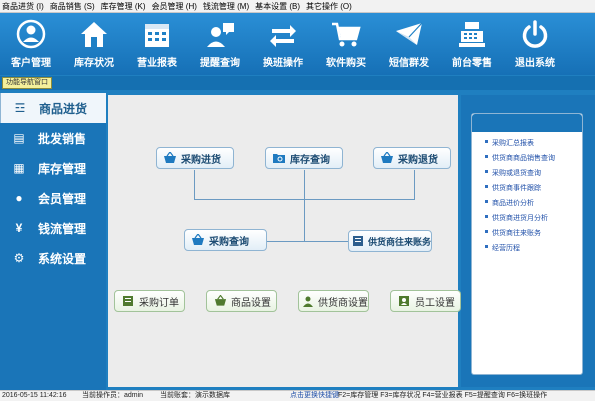 The width and height of the screenshot is (595, 401). I want to click on goods-setting-label: 商品设置, so click(251, 303).